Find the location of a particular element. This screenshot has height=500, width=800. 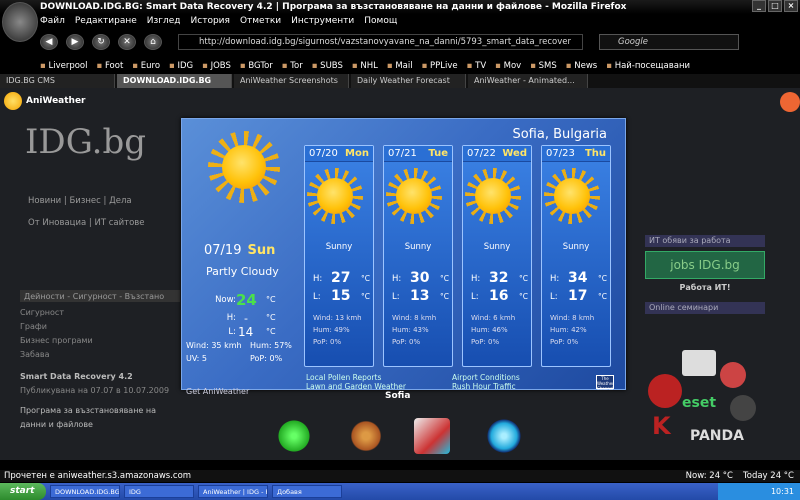

get-aniweather-link: Get AniWeather is located at coordinates (217, 391).